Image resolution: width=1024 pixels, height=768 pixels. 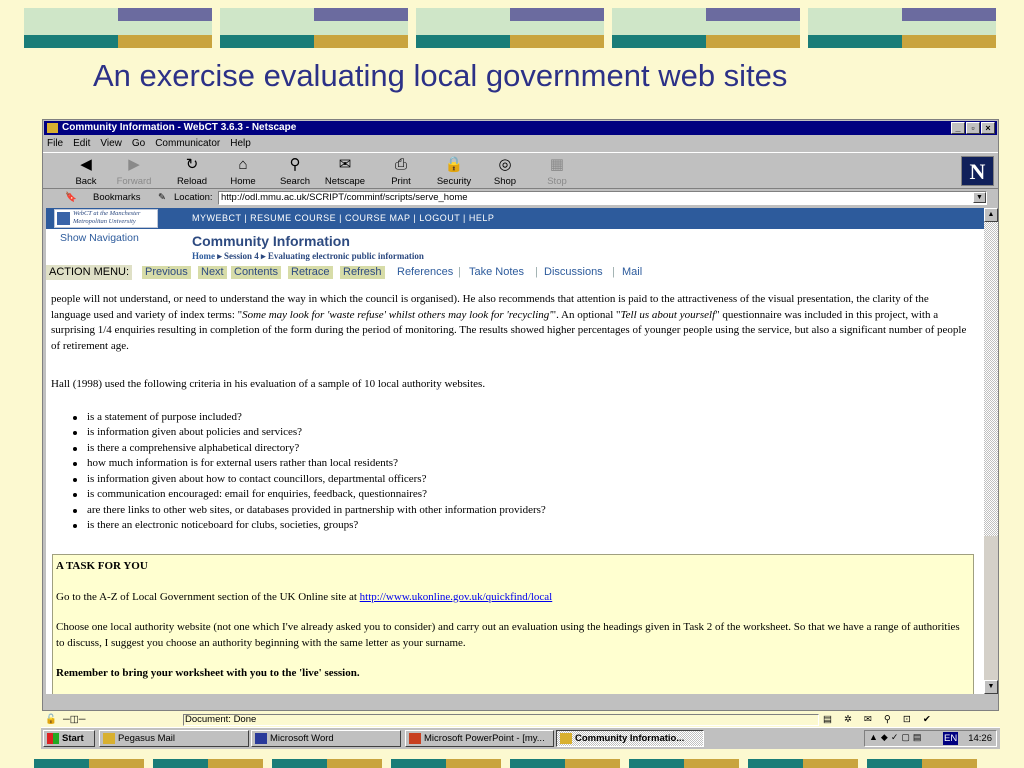 I want to click on minimize-button: _, so click(x=958, y=128).